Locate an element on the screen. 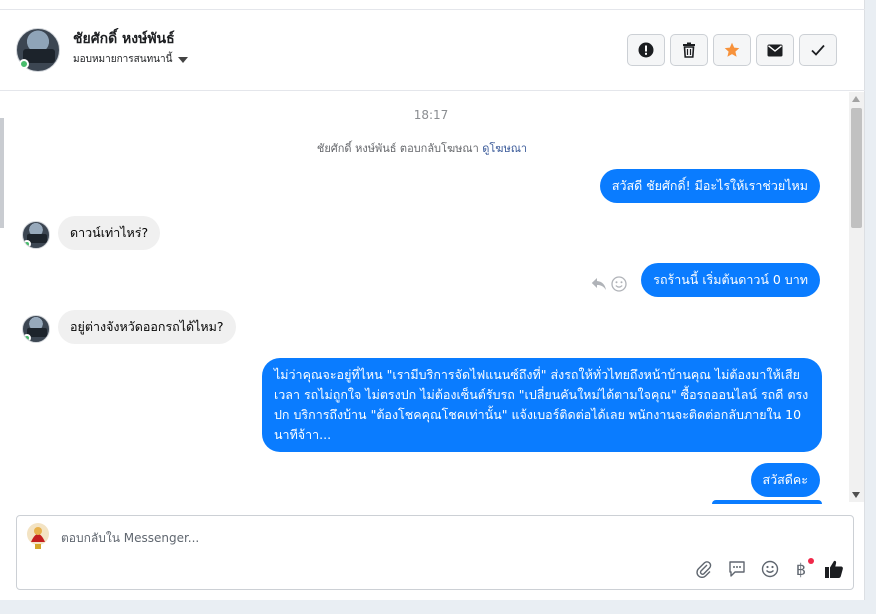 Image resolution: width=876 pixels, height=614 pixels. message-timestamp: 18:17 is located at coordinates (431, 115).